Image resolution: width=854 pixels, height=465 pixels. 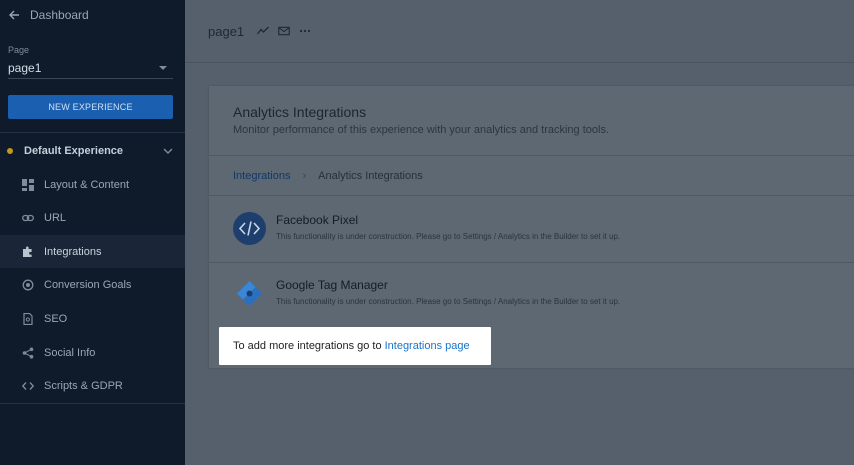 What do you see at coordinates (90, 68) in the screenshot?
I see `page-select: page1` at bounding box center [90, 68].